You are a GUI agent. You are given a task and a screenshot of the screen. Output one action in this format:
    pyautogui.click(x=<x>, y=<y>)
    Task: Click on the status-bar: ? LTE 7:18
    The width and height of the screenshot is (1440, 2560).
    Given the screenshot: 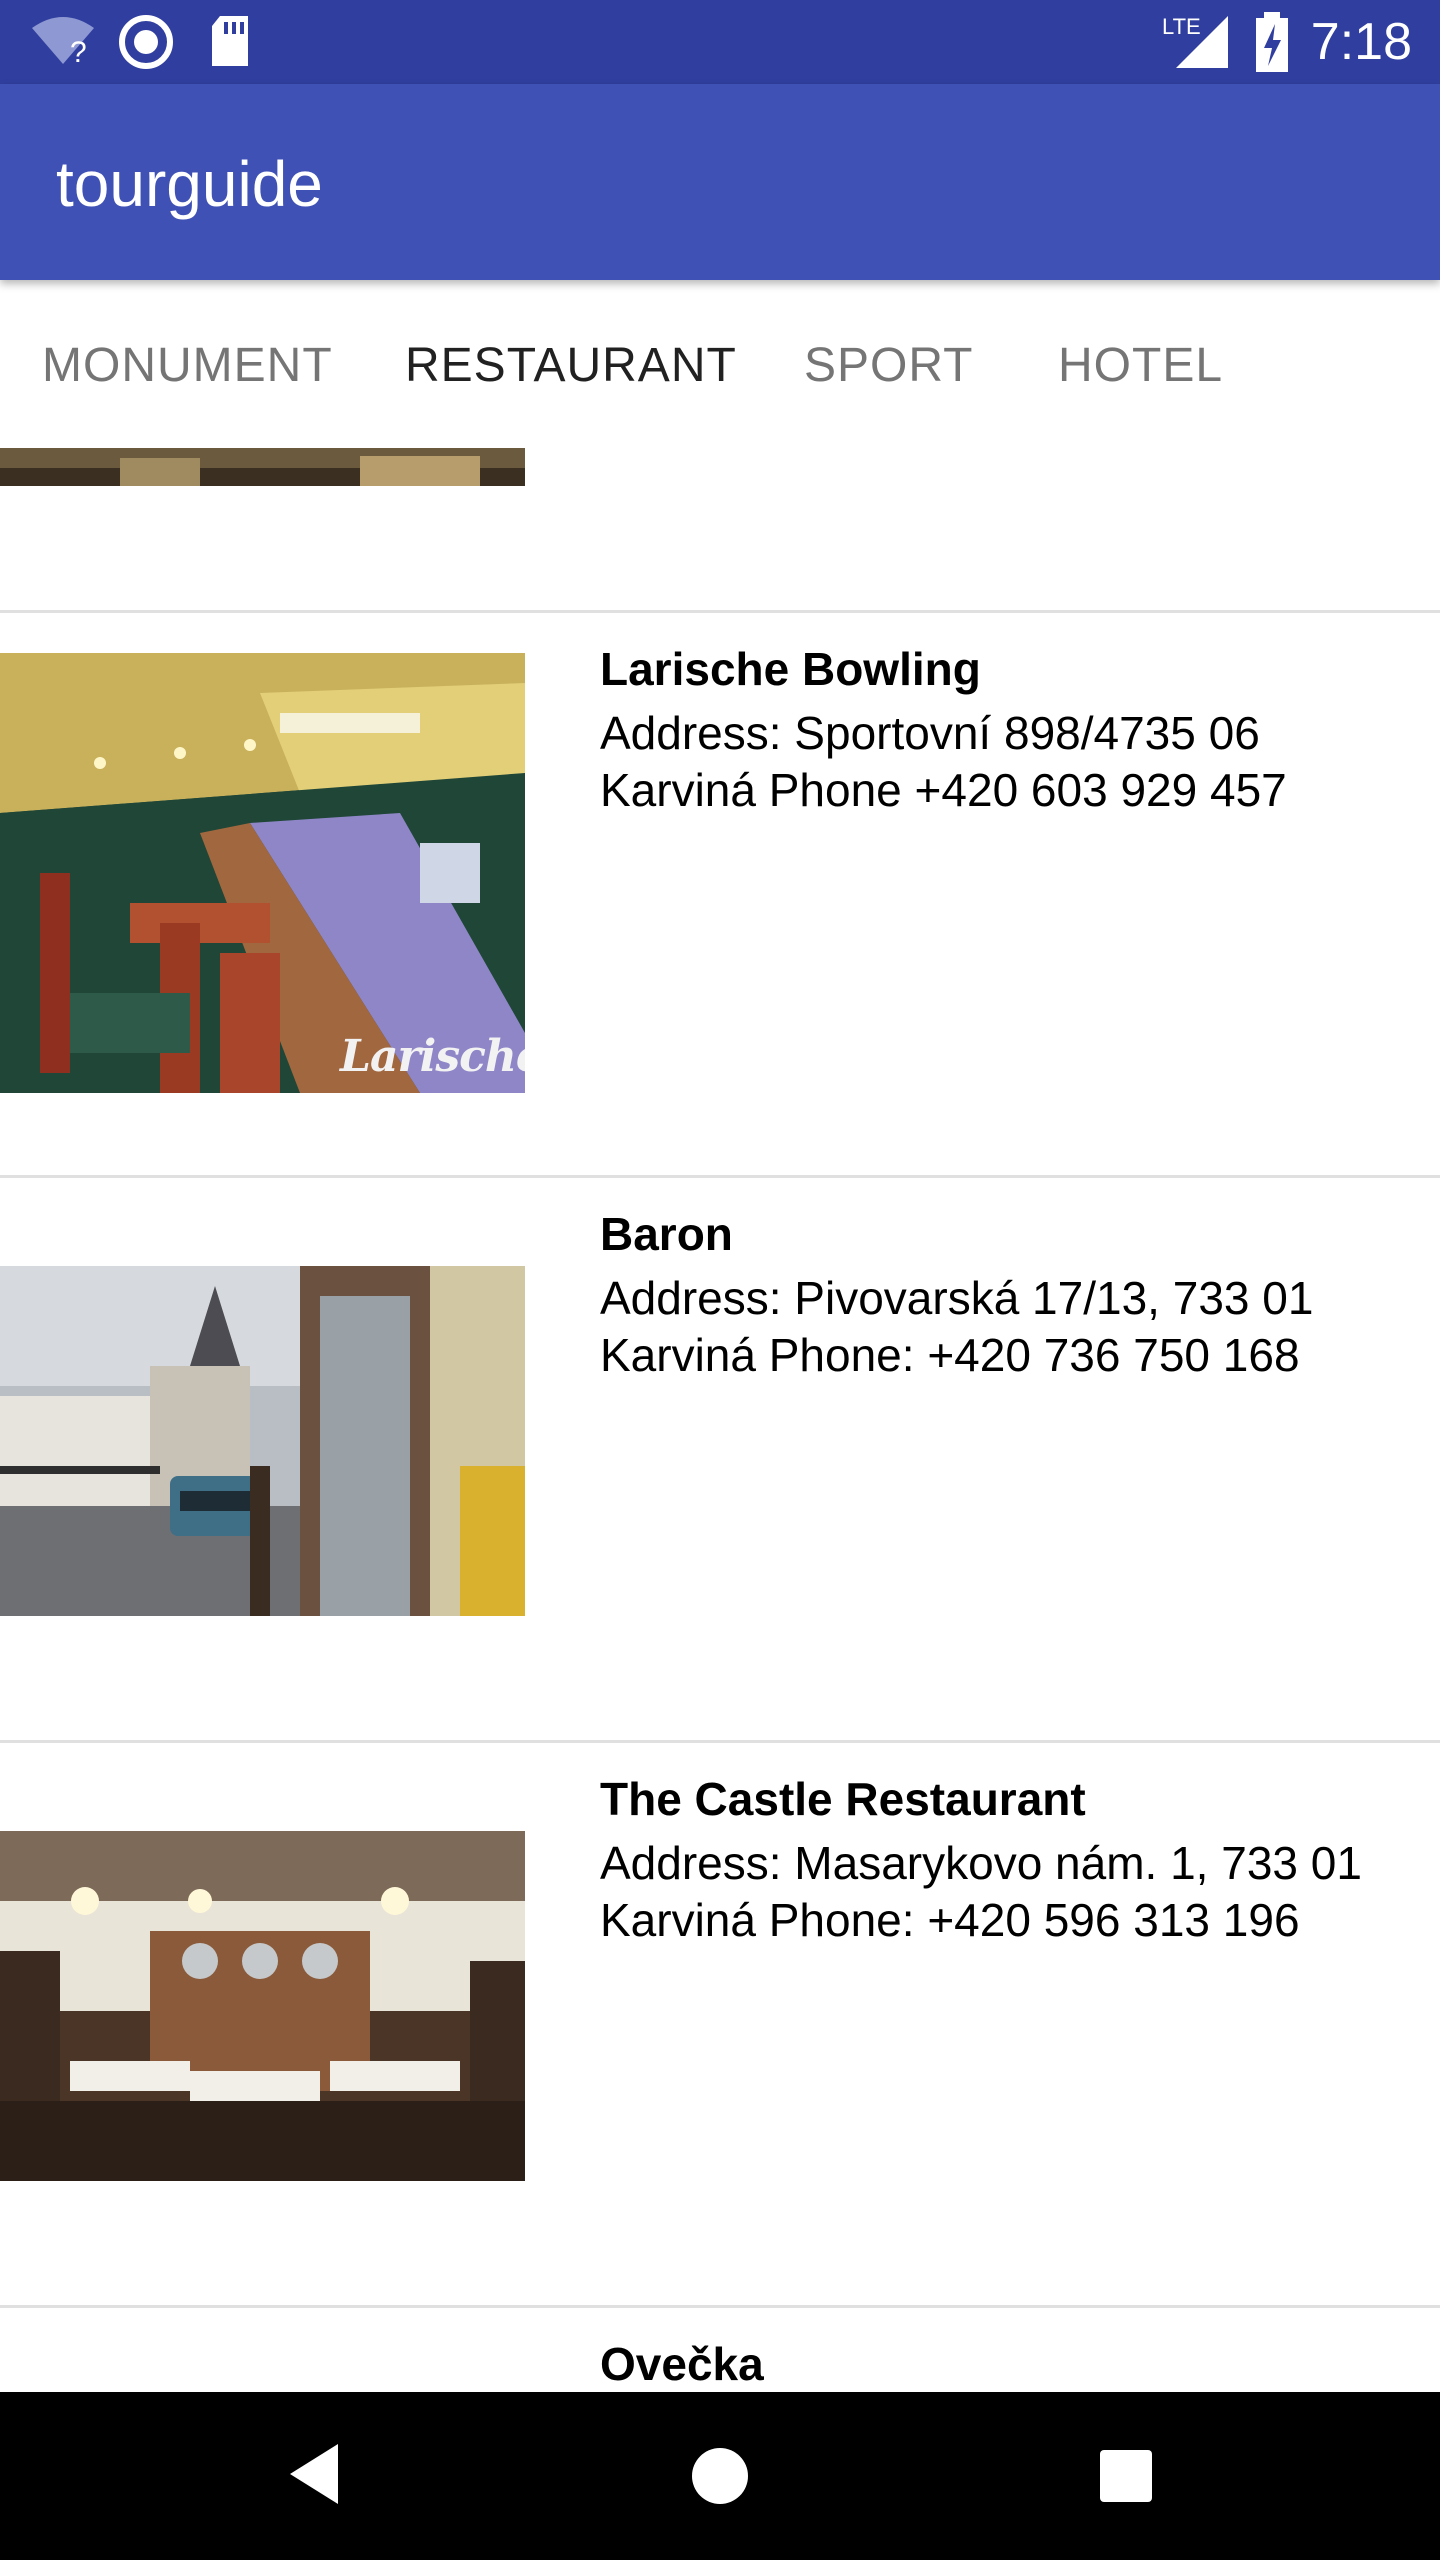 What is the action you would take?
    pyautogui.click(x=720, y=42)
    